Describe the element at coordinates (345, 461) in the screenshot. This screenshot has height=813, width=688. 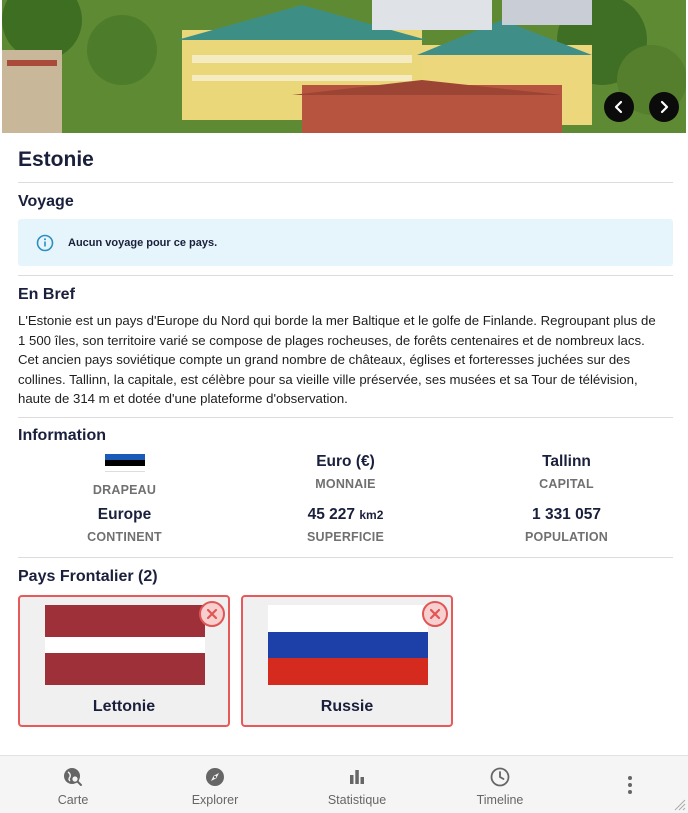
I see `info-value: Euro (€)` at that location.